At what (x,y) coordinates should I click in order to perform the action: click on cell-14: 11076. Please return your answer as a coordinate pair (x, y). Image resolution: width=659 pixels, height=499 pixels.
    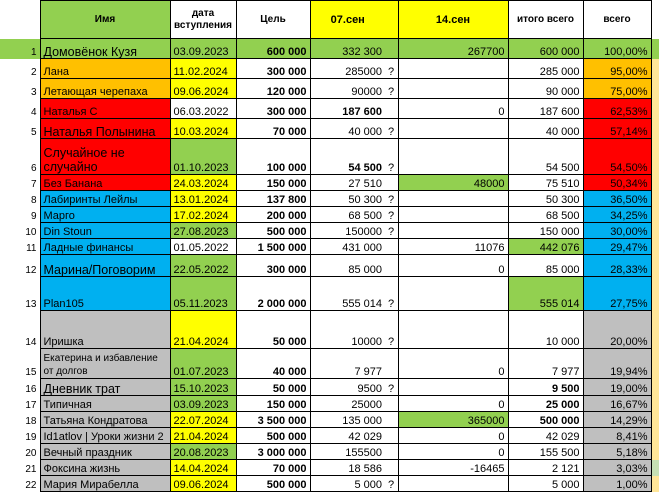
    Looking at the image, I should click on (453, 246).